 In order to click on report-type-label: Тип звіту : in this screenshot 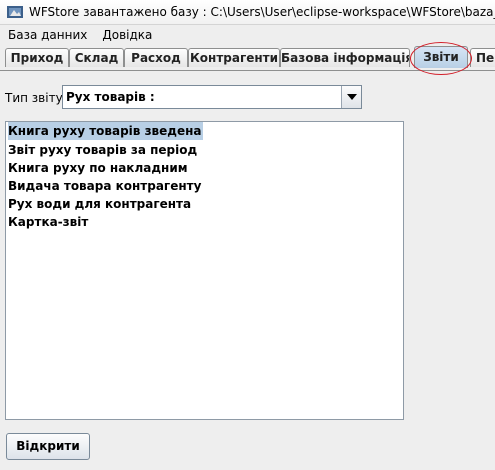, I will do `click(38, 98)`.